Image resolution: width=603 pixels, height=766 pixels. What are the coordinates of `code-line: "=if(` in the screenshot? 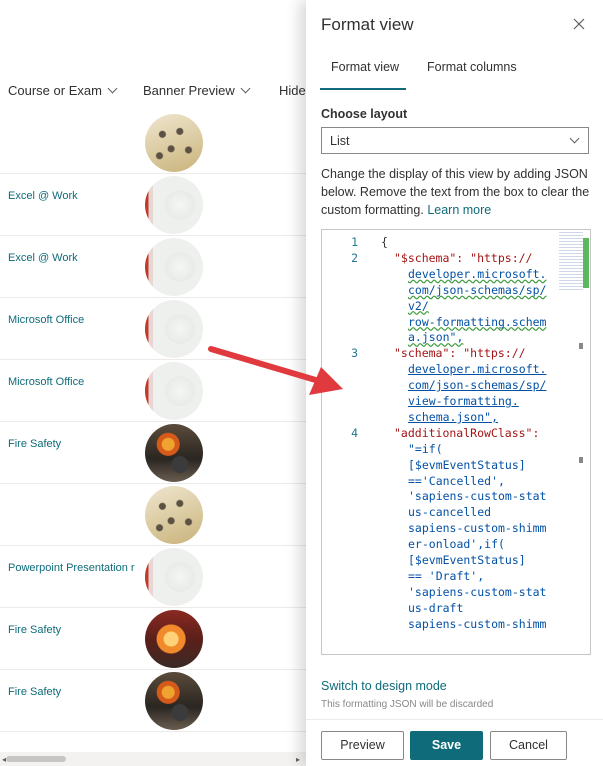 It's located at (425, 449).